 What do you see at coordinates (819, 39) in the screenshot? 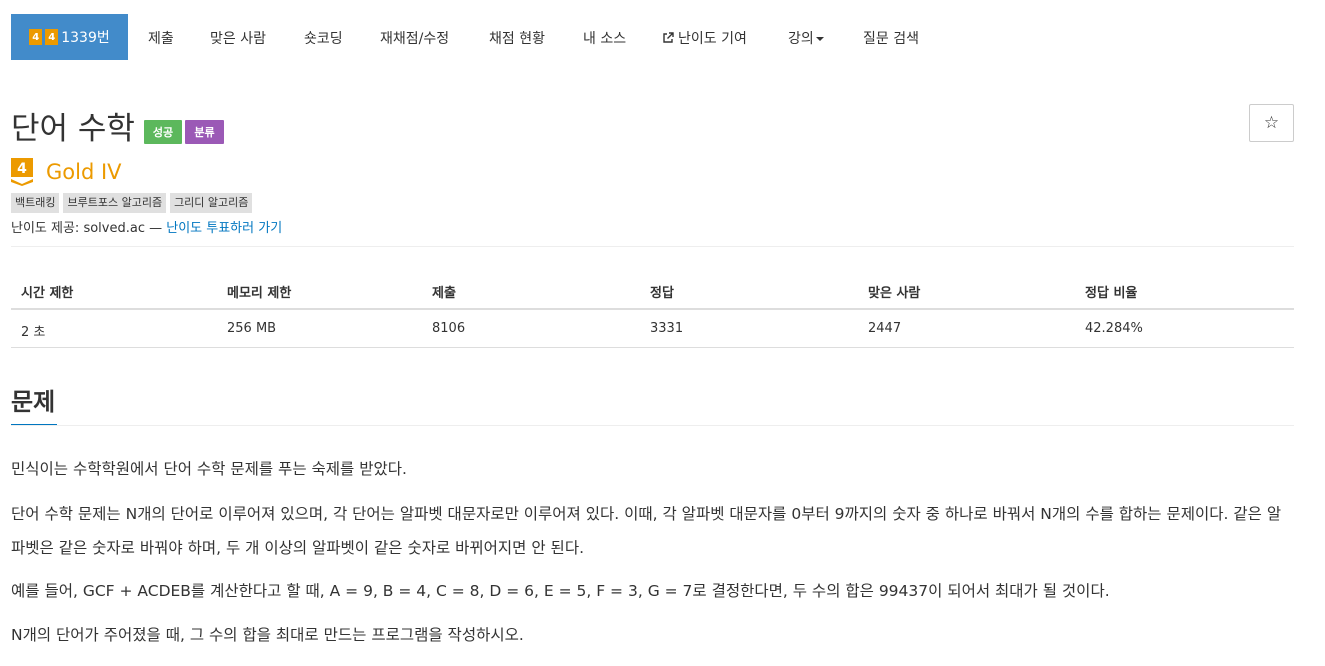
I see `caret-down-icon` at bounding box center [819, 39].